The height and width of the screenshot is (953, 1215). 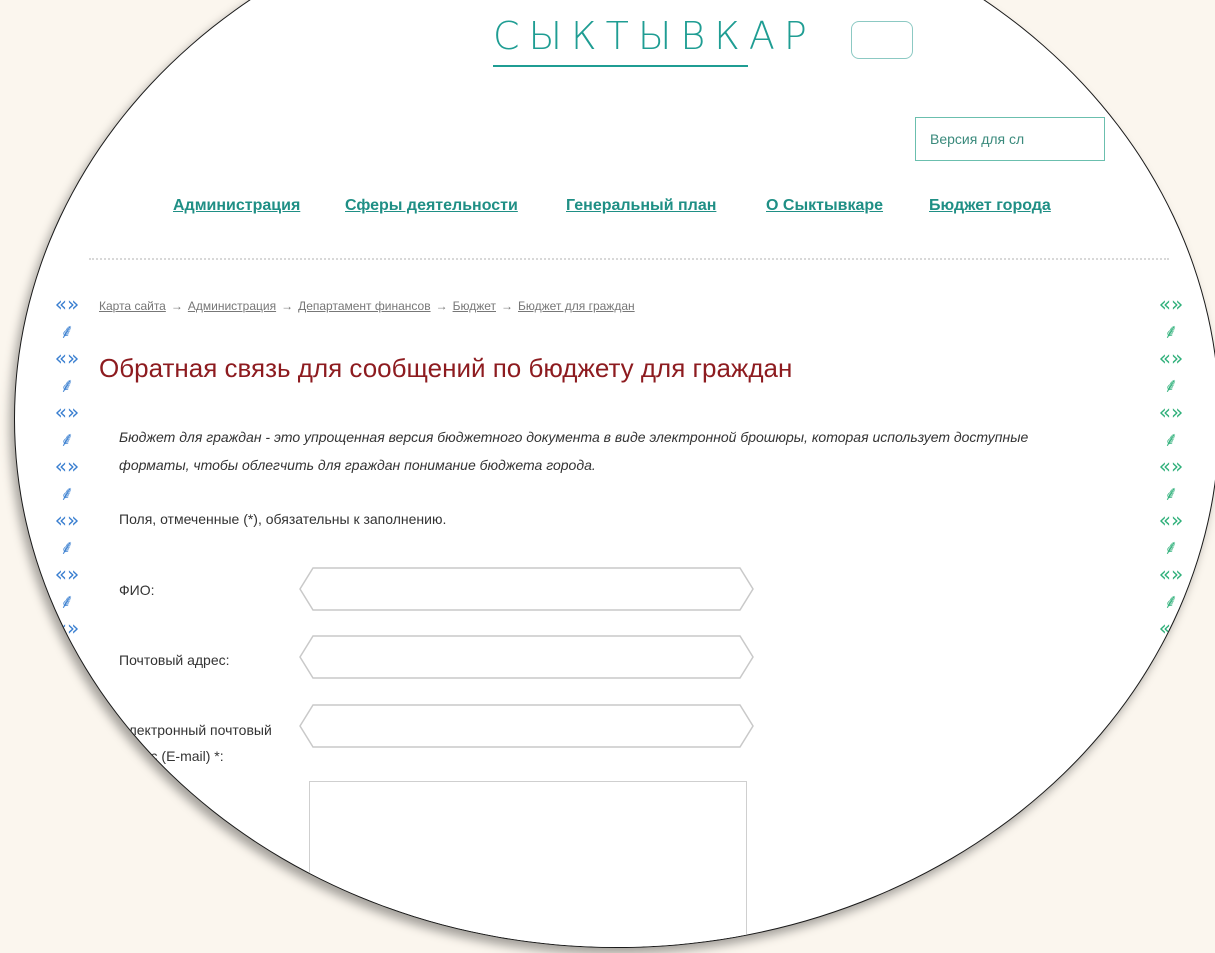 What do you see at coordinates (364, 306) in the screenshot?
I see `breadcrumb-finance-department: Департамент финансов` at bounding box center [364, 306].